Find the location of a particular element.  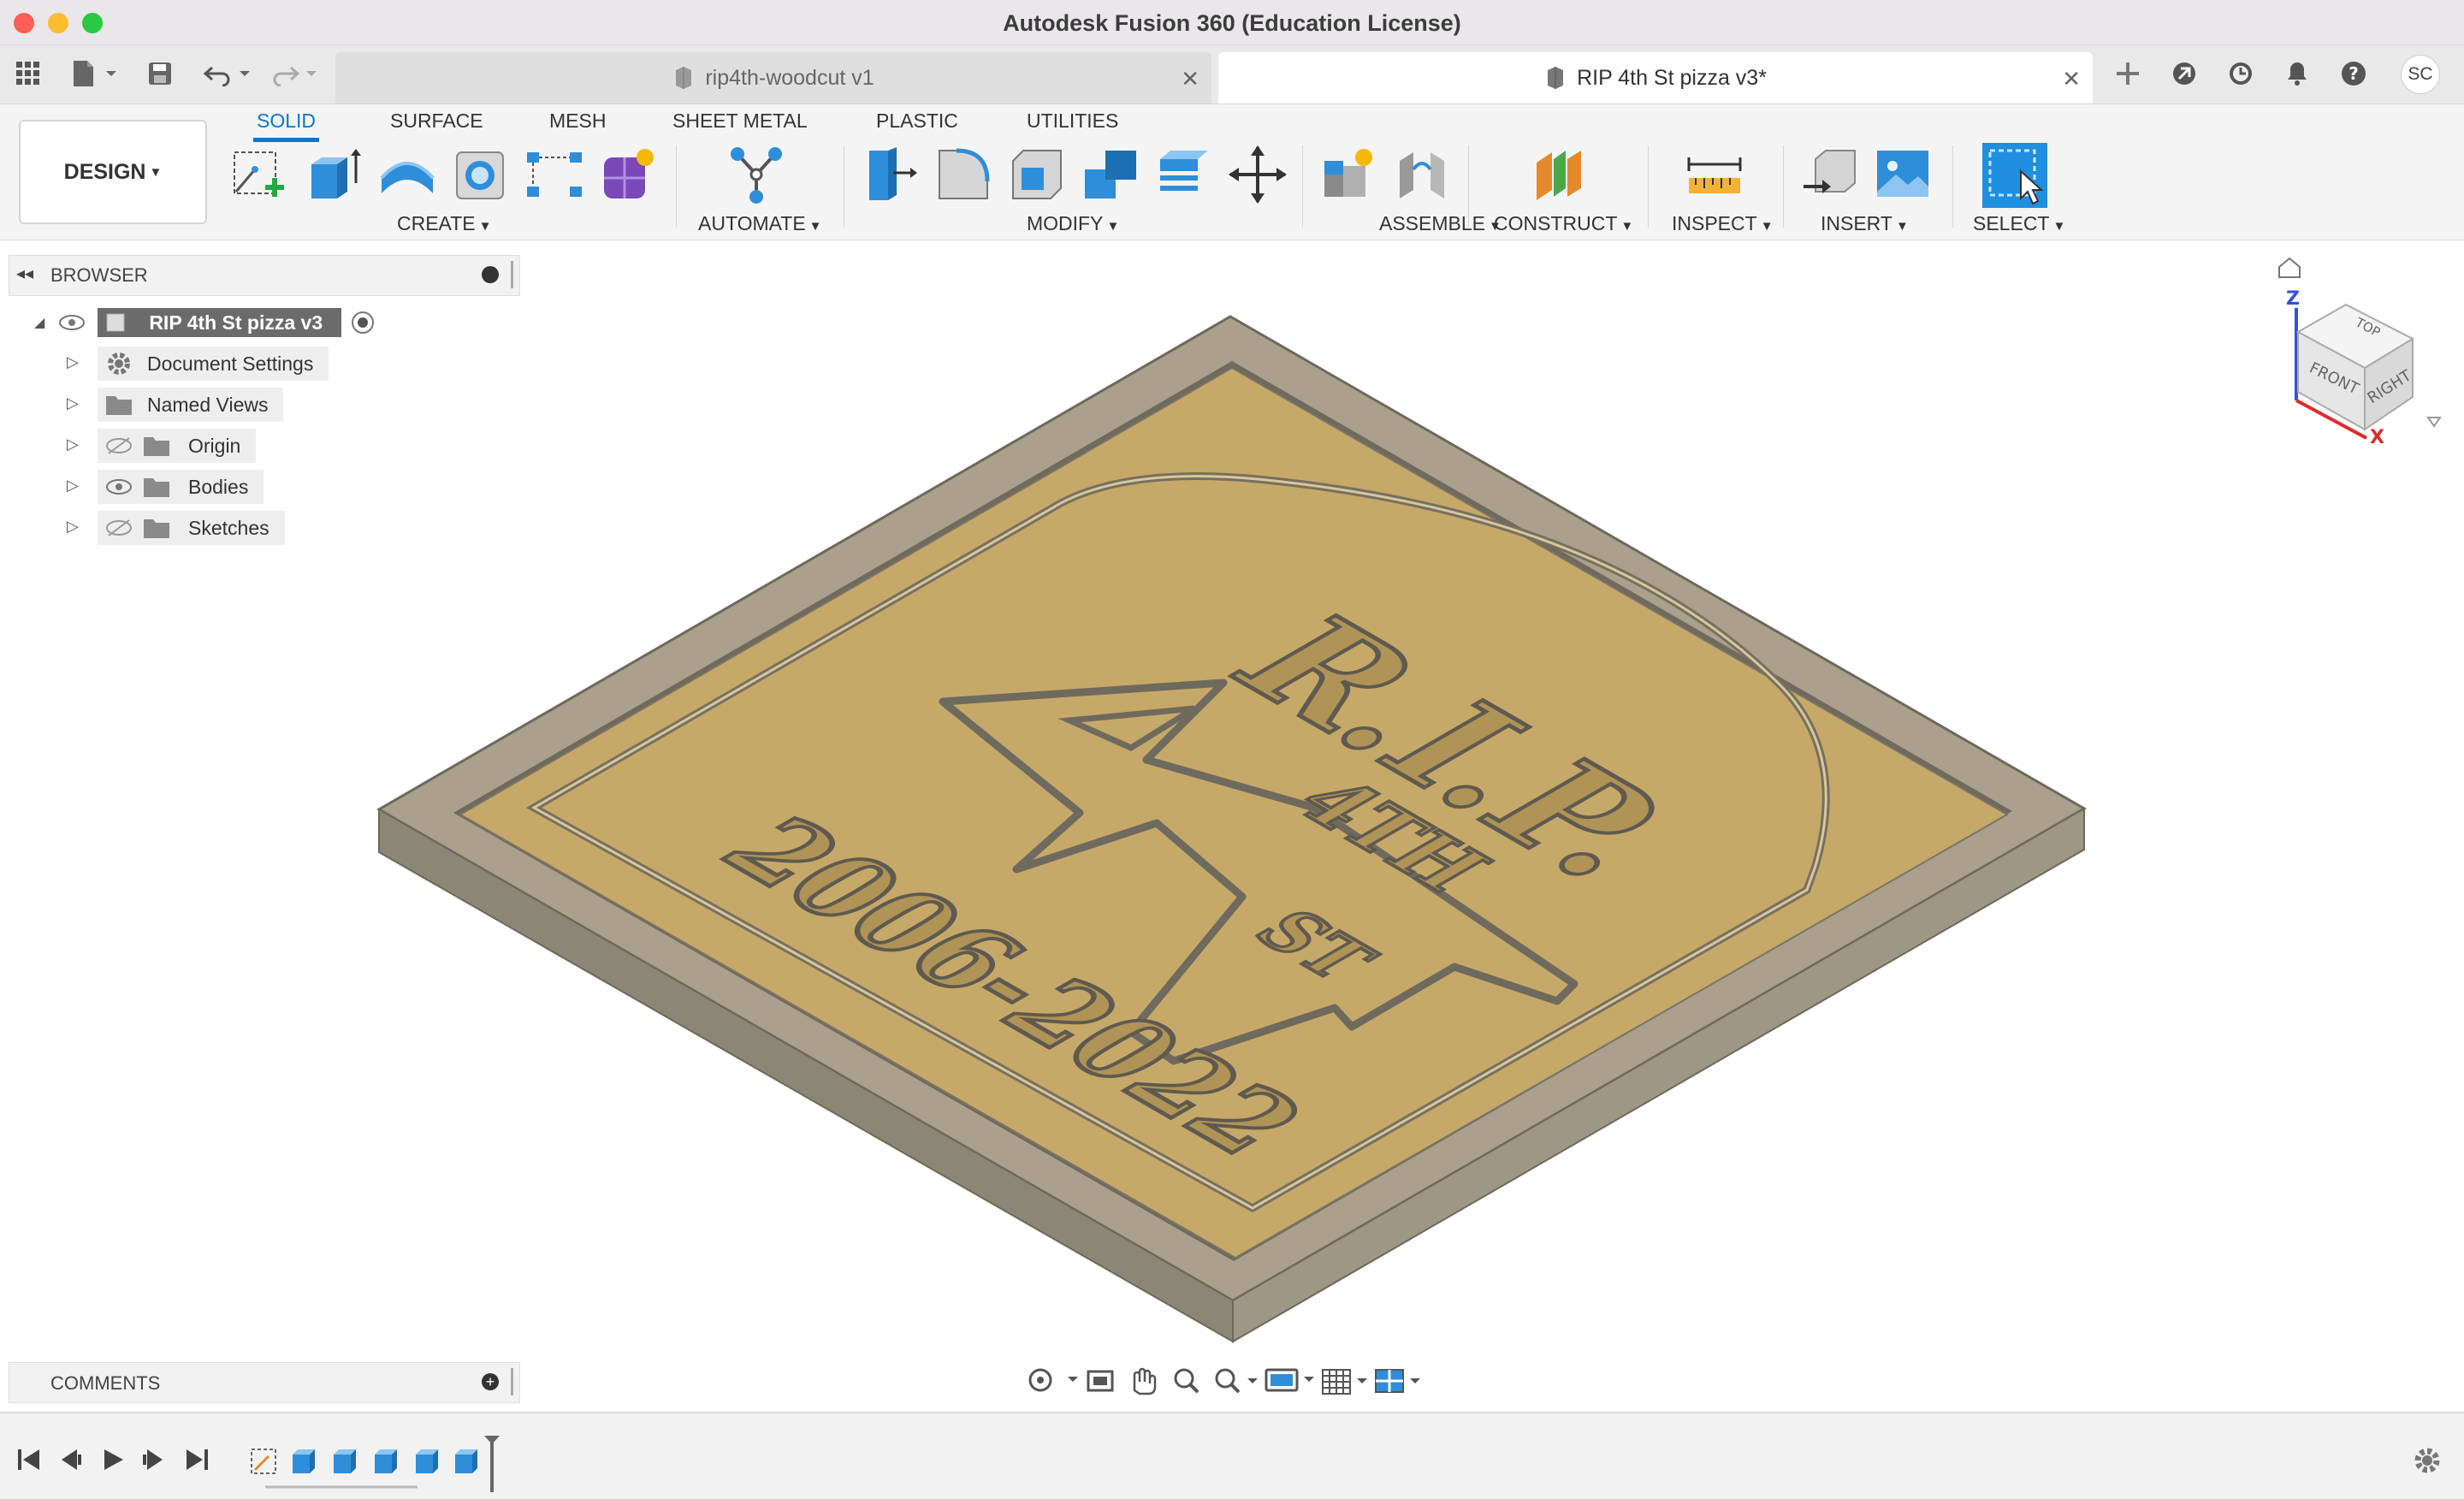

notifications-bell-icon is located at coordinates (2297, 73).